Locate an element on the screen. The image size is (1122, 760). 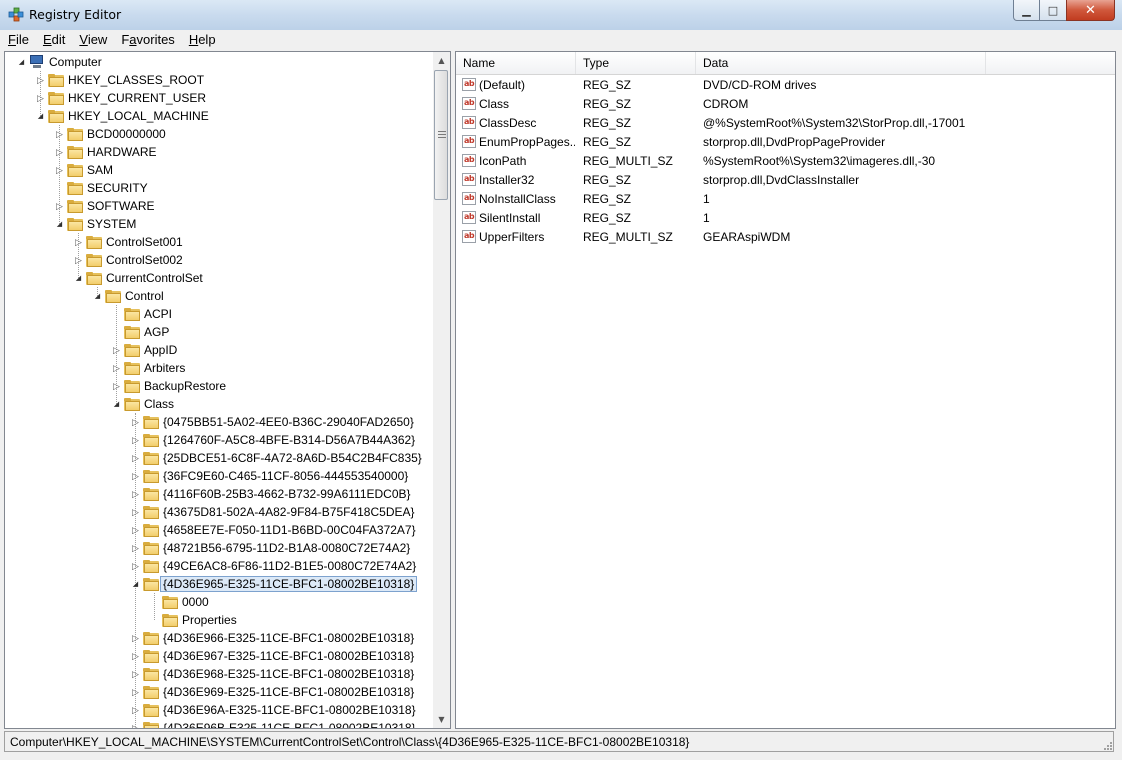
tree-node: ▷ HKEY_CLASSES_ROOT is located at coordinates (120, 80).